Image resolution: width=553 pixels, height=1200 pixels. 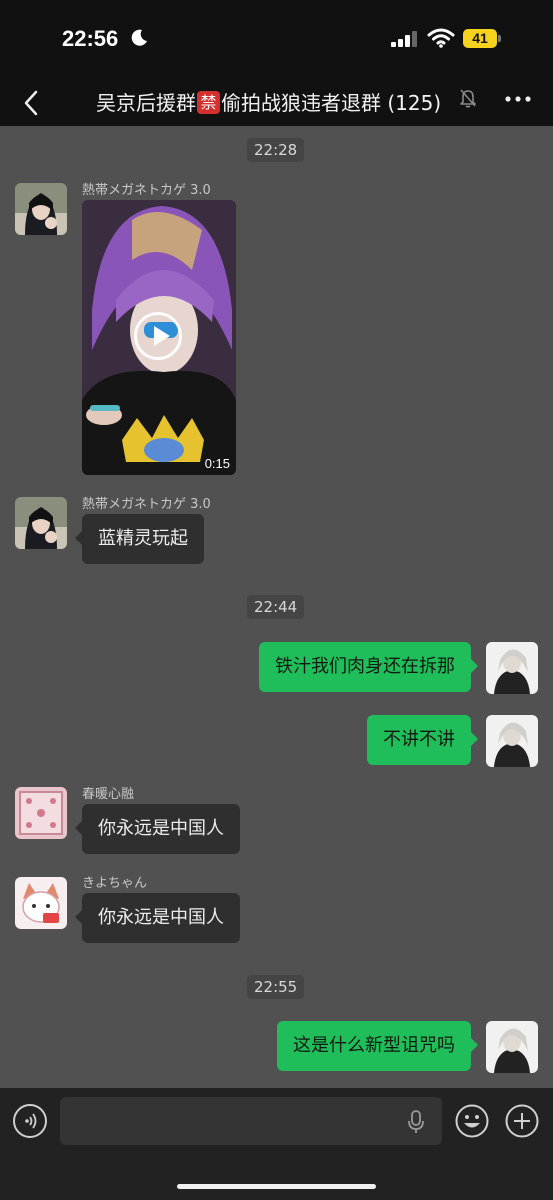 I want to click on sender-name: 春暖心融, so click(x=108, y=794).